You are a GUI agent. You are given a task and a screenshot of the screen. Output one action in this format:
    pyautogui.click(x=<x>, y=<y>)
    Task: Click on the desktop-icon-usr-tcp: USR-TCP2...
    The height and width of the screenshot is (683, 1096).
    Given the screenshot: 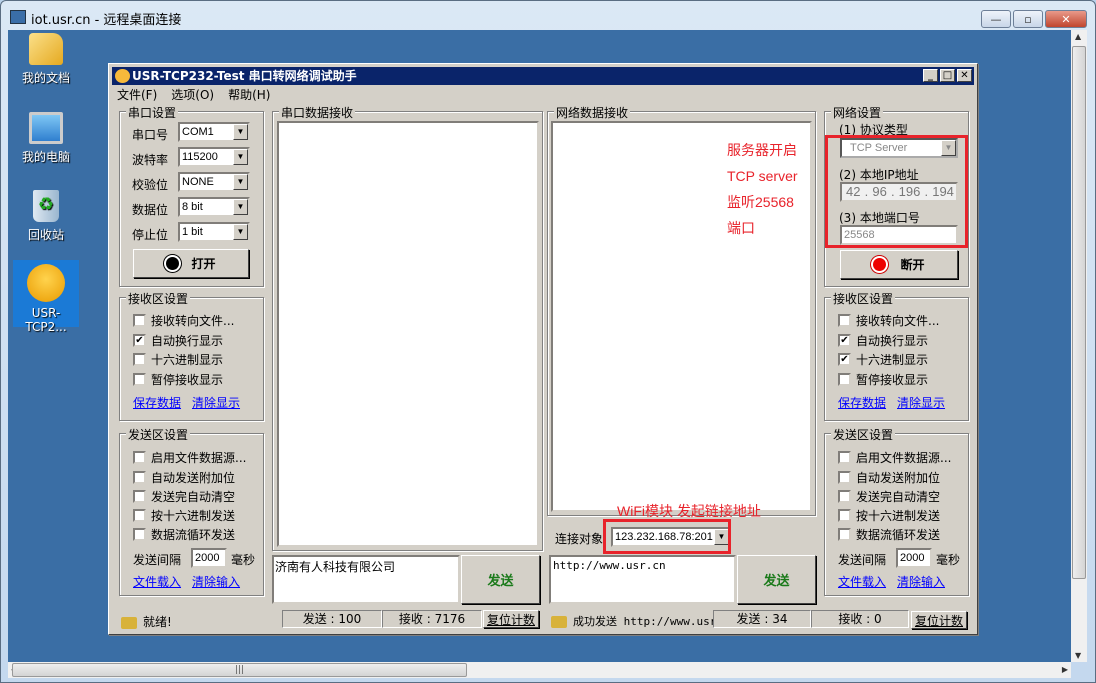 What is the action you would take?
    pyautogui.click(x=46, y=297)
    